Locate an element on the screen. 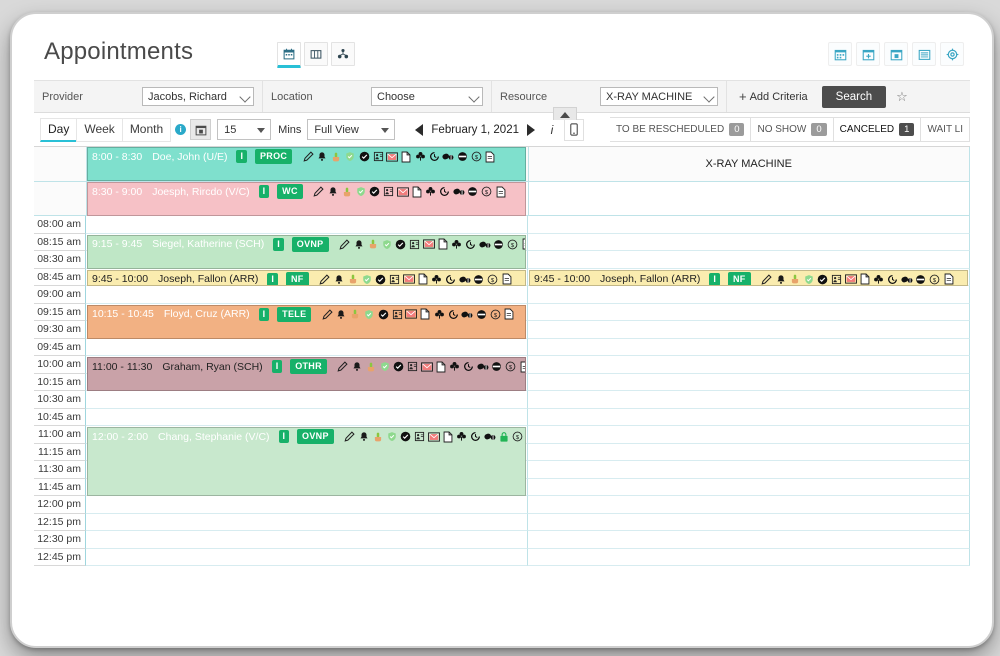  view-toggle-grid is located at coordinates (316, 54).